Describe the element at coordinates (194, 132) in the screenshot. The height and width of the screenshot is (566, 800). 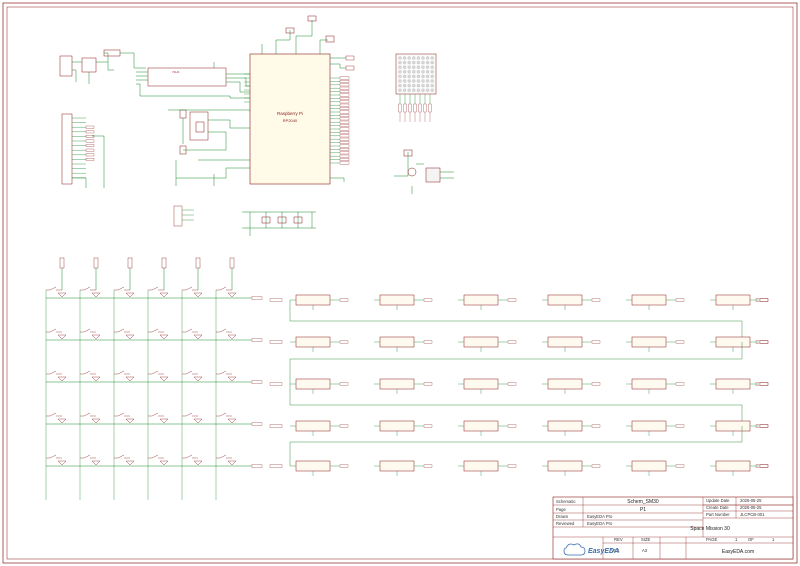
I see `crystal-section` at that location.